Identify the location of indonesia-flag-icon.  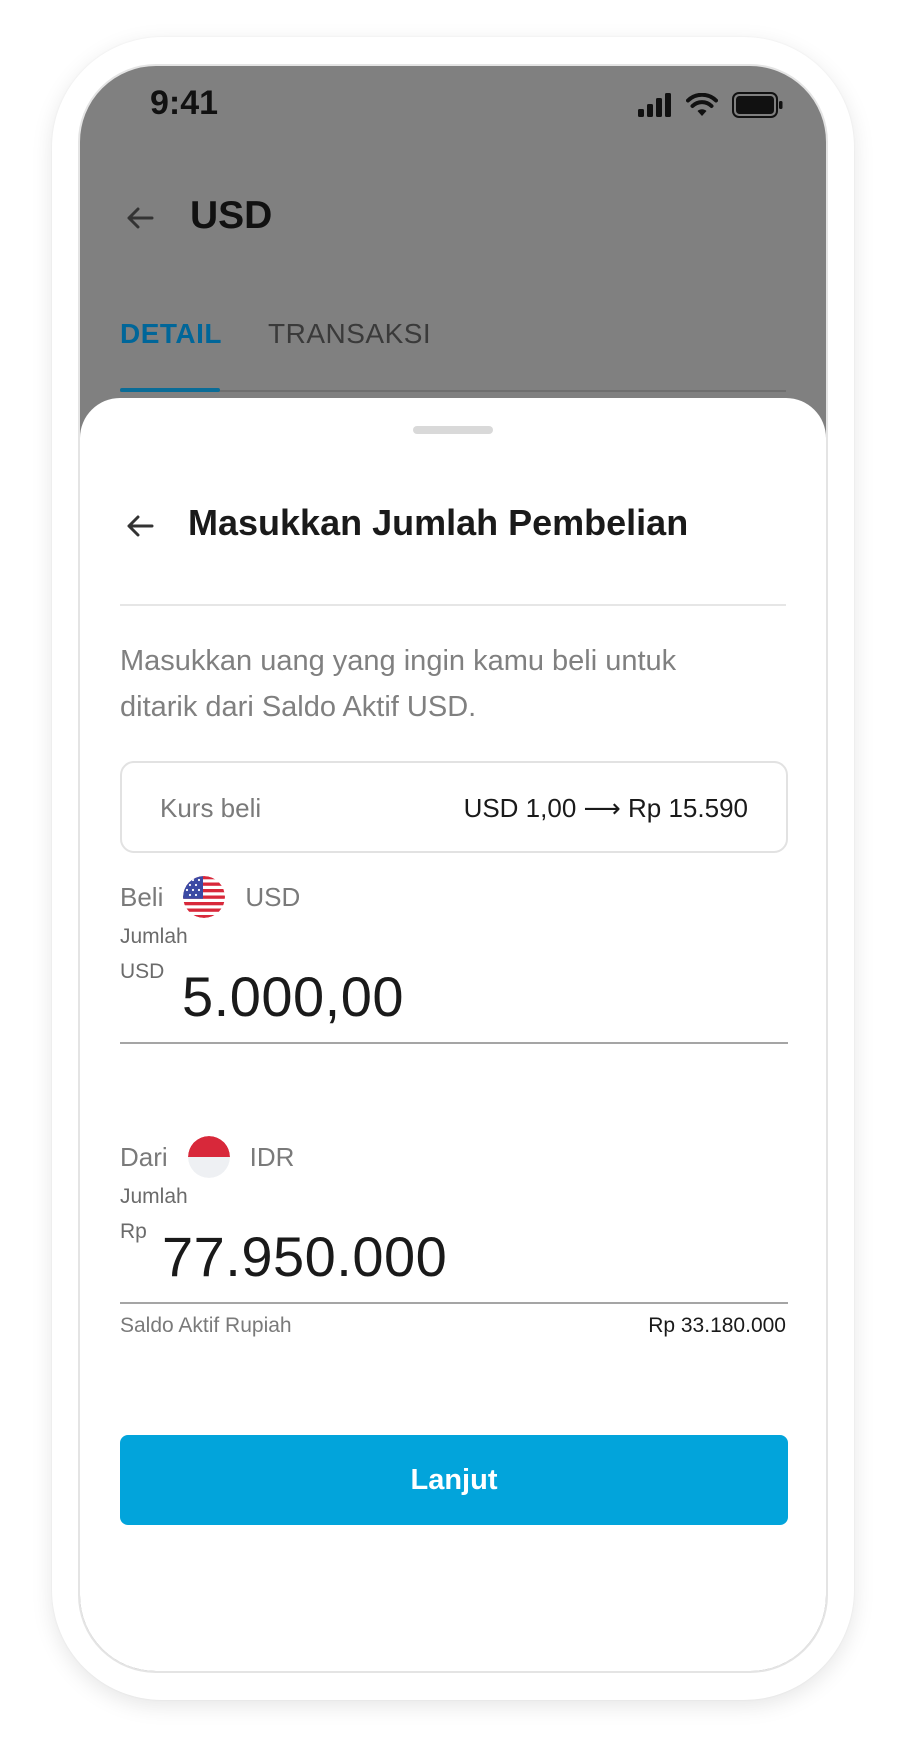
(208, 1157).